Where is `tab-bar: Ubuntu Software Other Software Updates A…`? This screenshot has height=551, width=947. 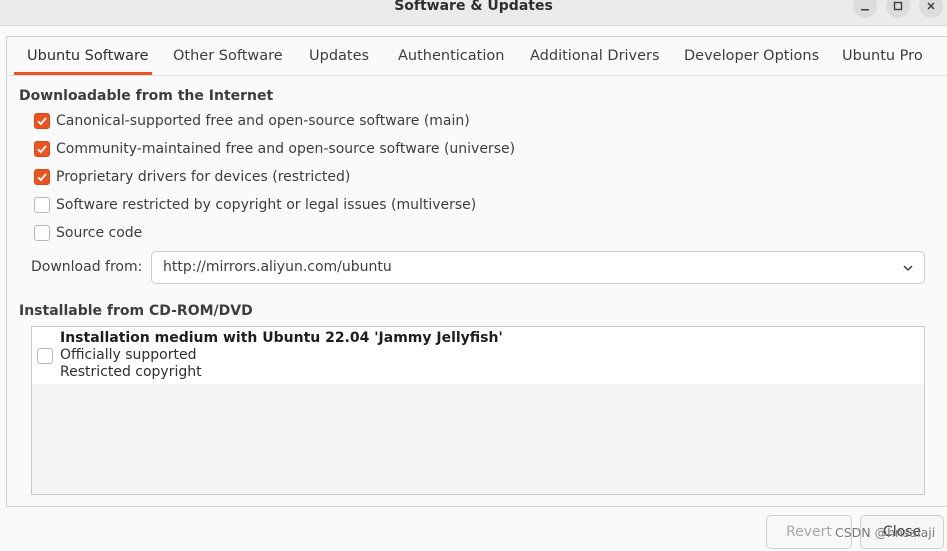
tab-bar: Ubuntu Software Other Software Updates A… is located at coordinates (477, 56).